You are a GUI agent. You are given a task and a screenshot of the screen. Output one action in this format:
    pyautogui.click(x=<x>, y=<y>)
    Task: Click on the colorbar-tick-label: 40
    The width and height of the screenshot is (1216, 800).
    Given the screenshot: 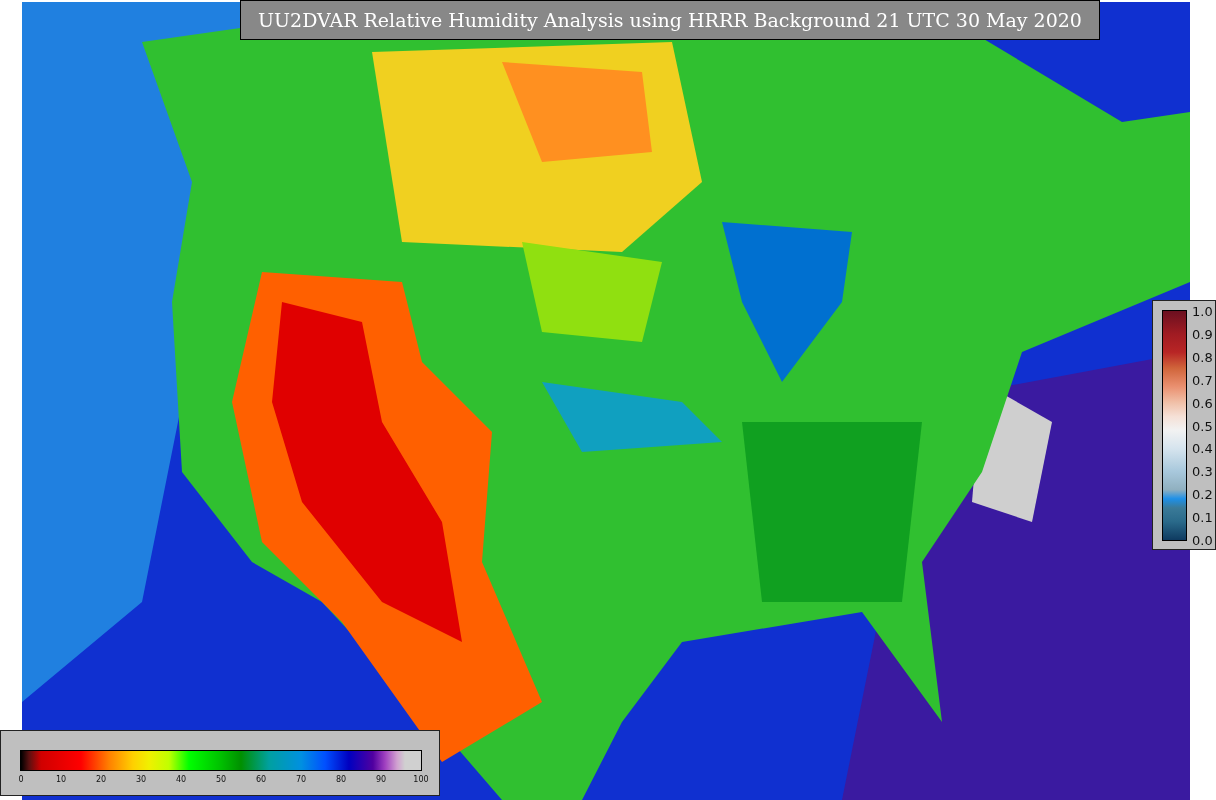 What is the action you would take?
    pyautogui.click(x=181, y=779)
    